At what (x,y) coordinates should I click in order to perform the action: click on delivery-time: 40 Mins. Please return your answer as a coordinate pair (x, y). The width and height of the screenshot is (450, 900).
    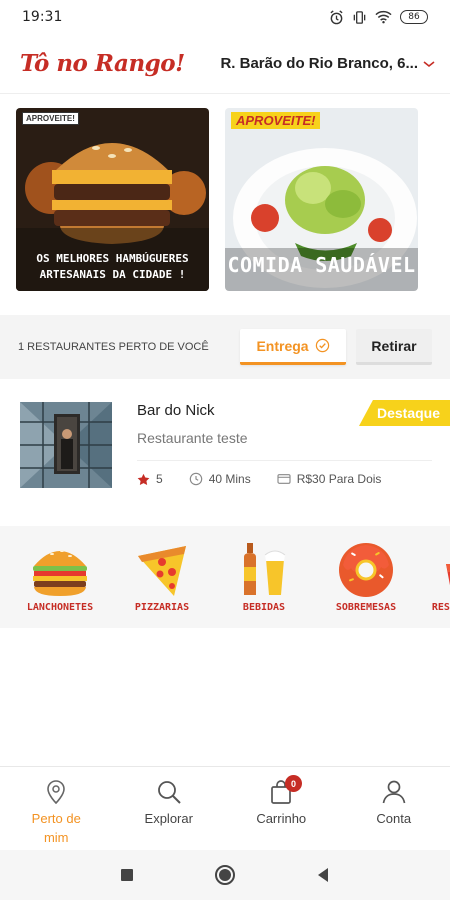
    Looking at the image, I should click on (220, 479).